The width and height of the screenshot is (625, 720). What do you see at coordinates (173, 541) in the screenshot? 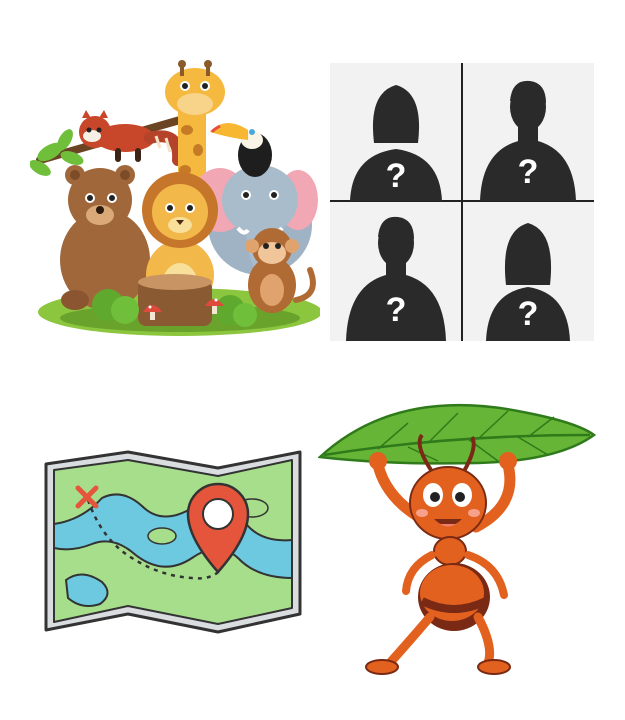
I see `treasure-map-image` at bounding box center [173, 541].